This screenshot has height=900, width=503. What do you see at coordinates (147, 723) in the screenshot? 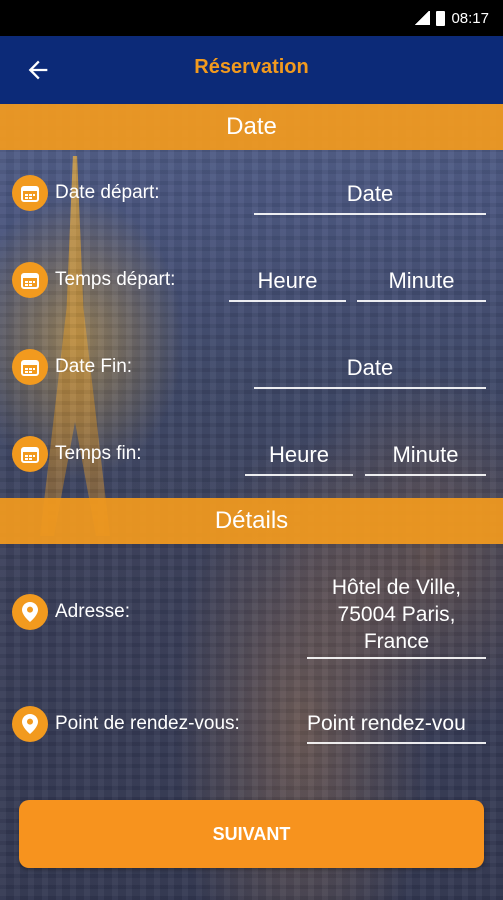
I see `point-rendez-vous-label: Point de rendez-vous:` at bounding box center [147, 723].